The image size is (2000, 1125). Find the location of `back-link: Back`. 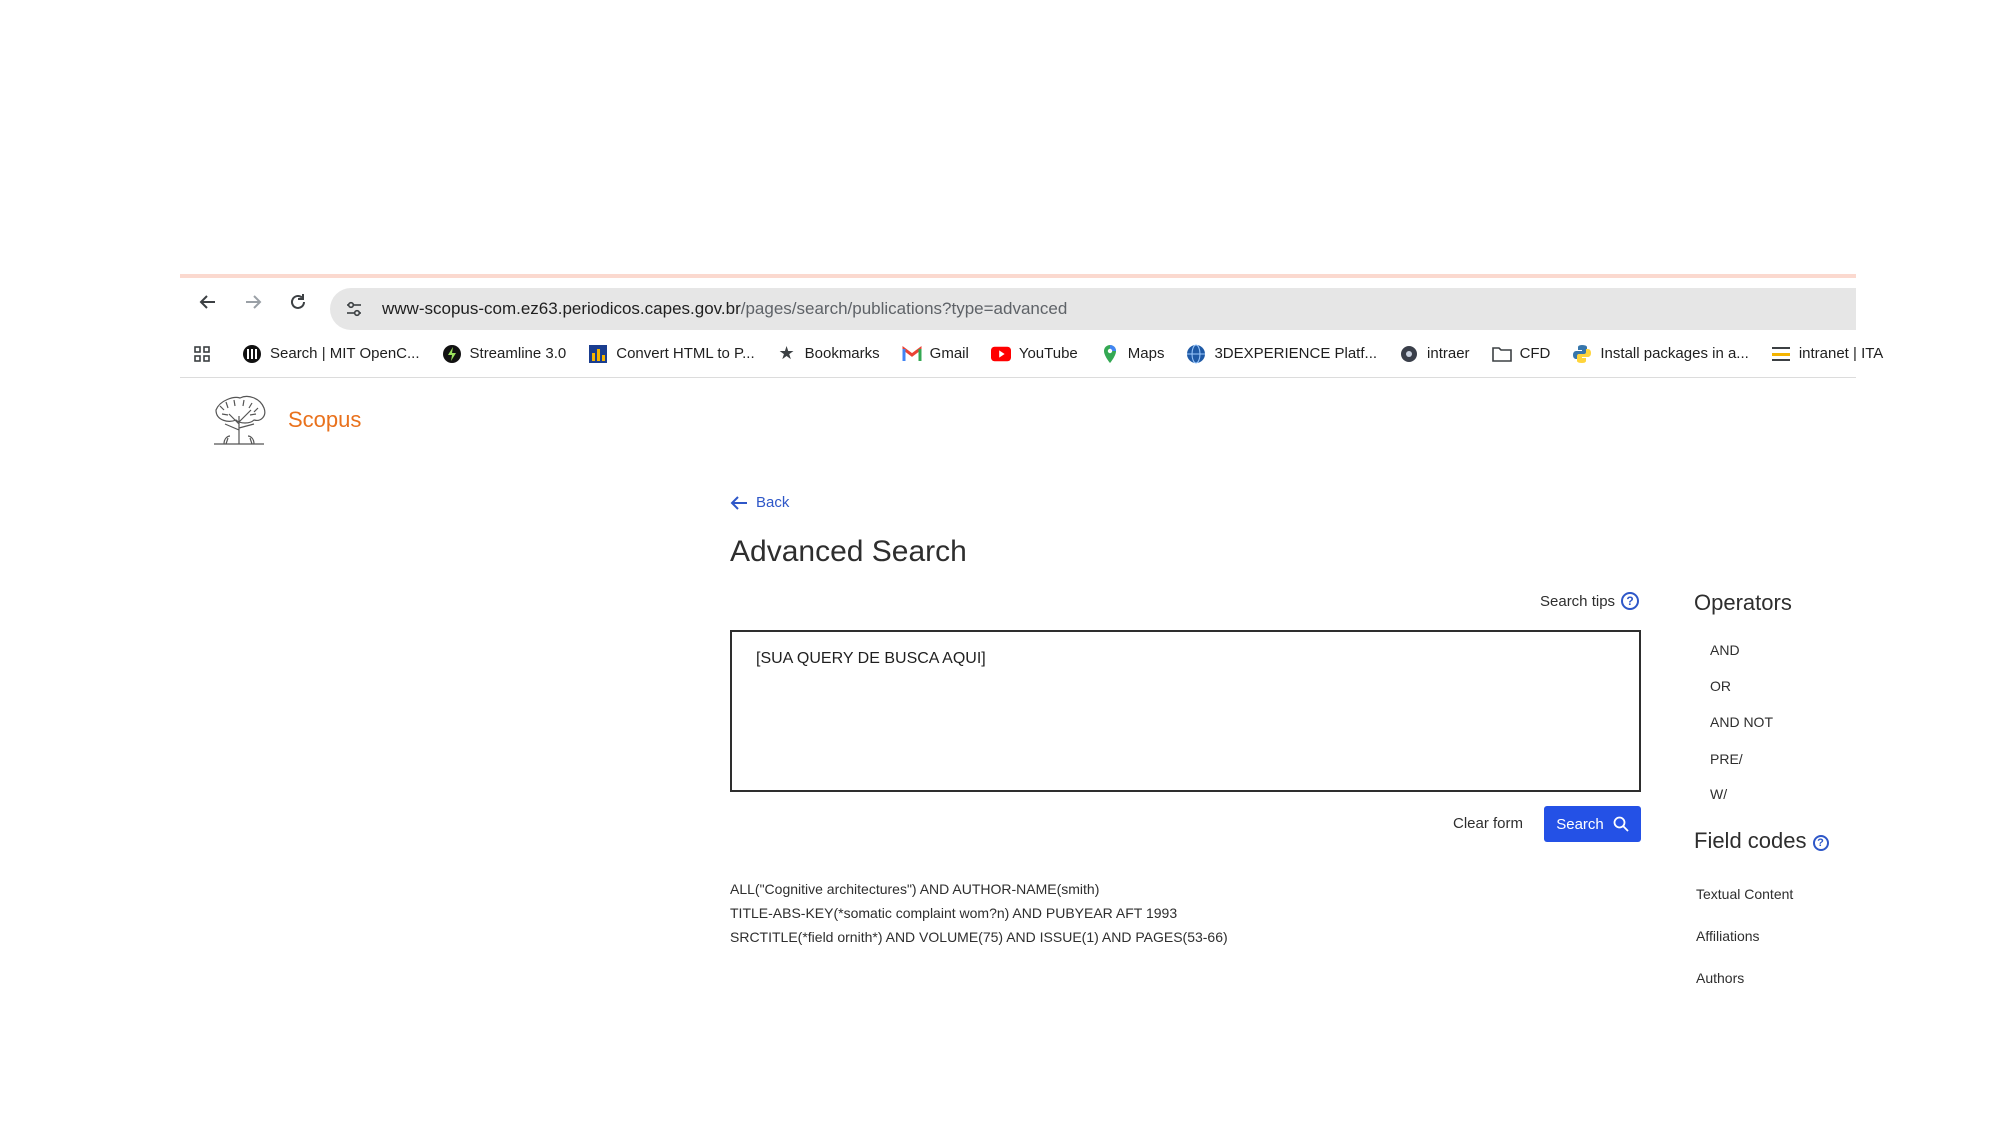

back-link: Back is located at coordinates (759, 502).